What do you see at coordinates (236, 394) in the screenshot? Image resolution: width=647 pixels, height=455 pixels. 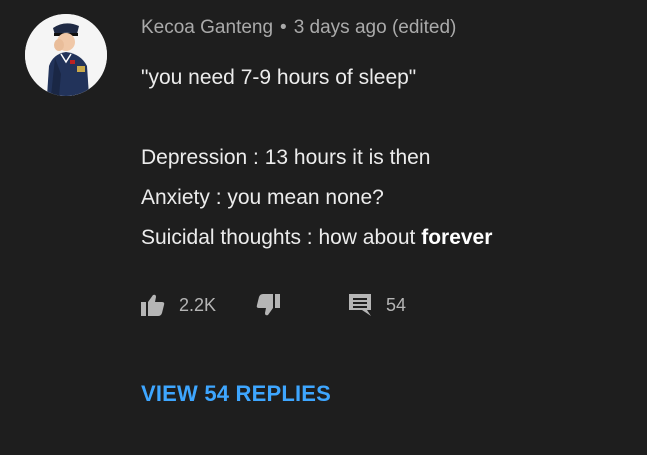 I see `view-replies-button: VIEW 54 REPLIES` at bounding box center [236, 394].